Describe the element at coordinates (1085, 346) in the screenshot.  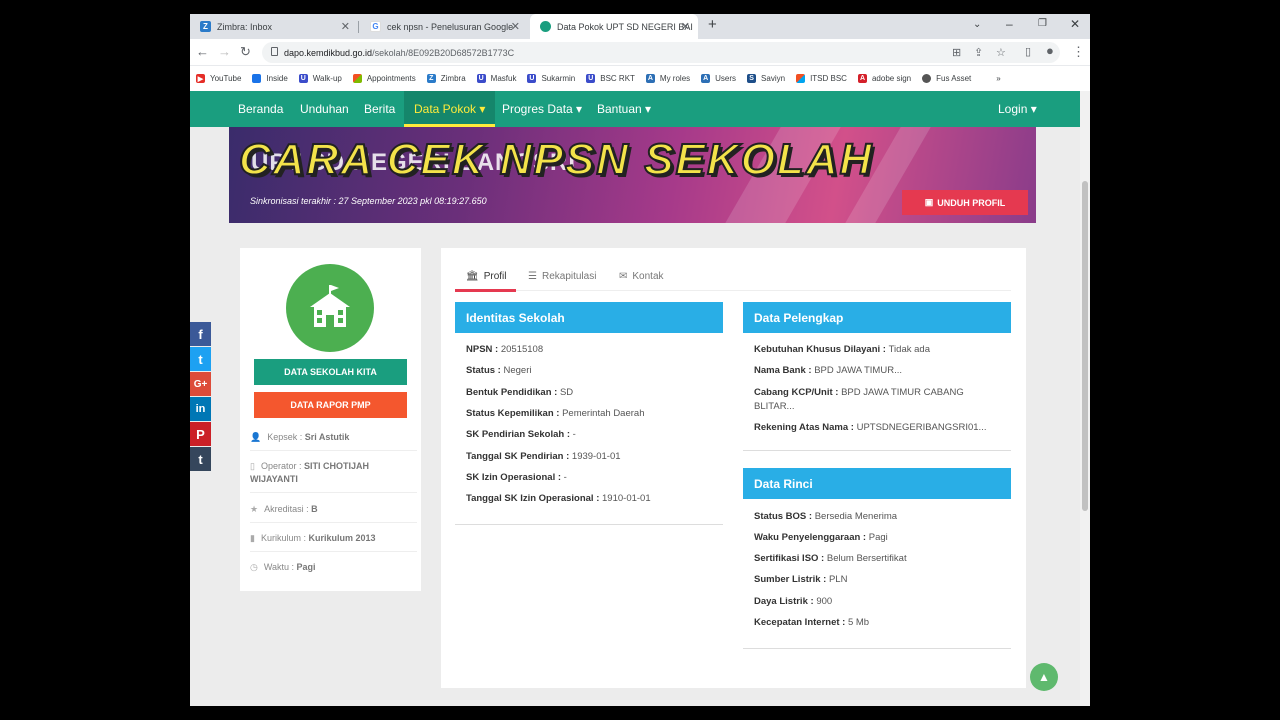
I see `scrollbar-thumb` at that location.